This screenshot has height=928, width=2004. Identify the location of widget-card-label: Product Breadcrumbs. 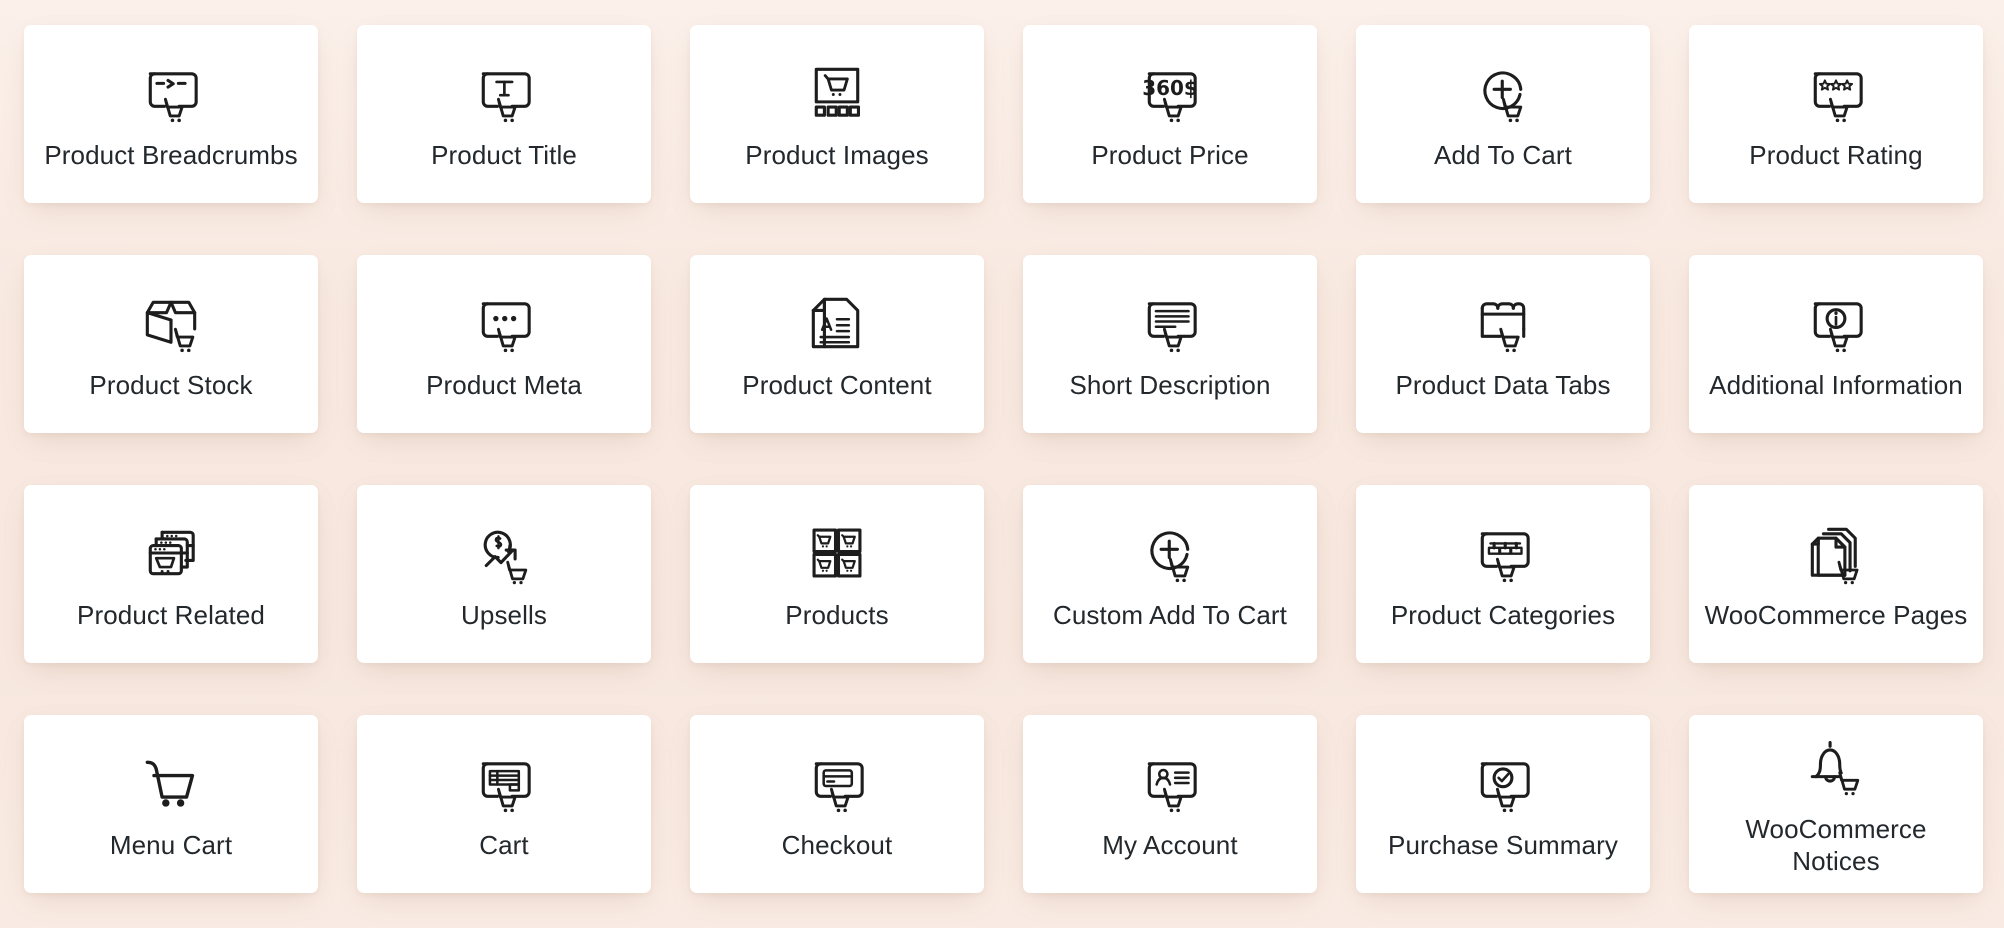
(171, 155).